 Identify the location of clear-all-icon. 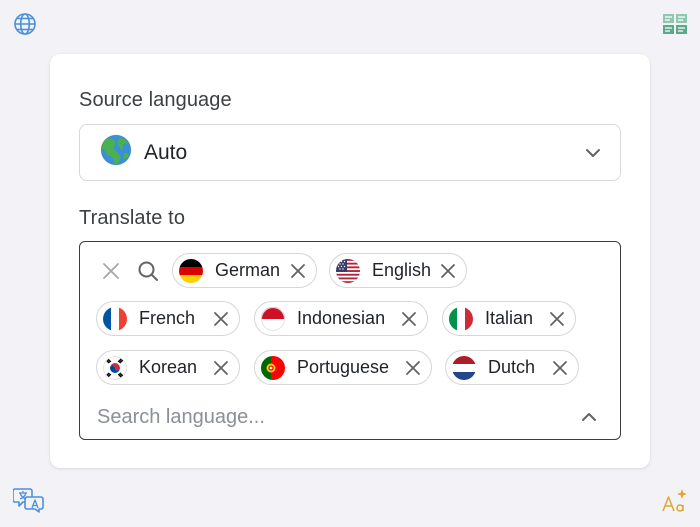
(111, 271).